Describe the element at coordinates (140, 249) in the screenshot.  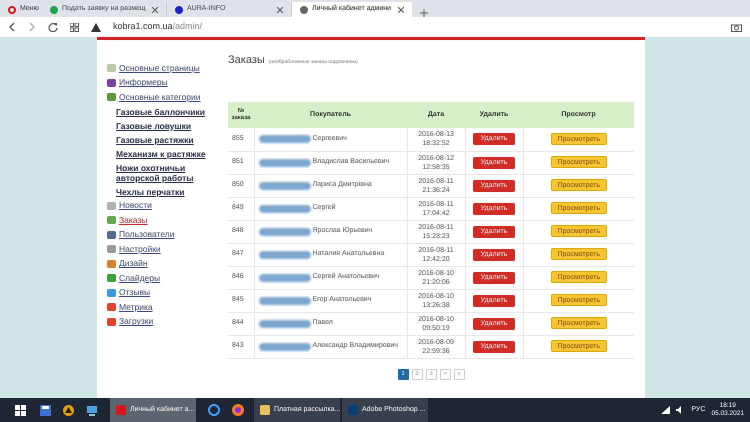
I see `sidebar-link: Настройки` at that location.